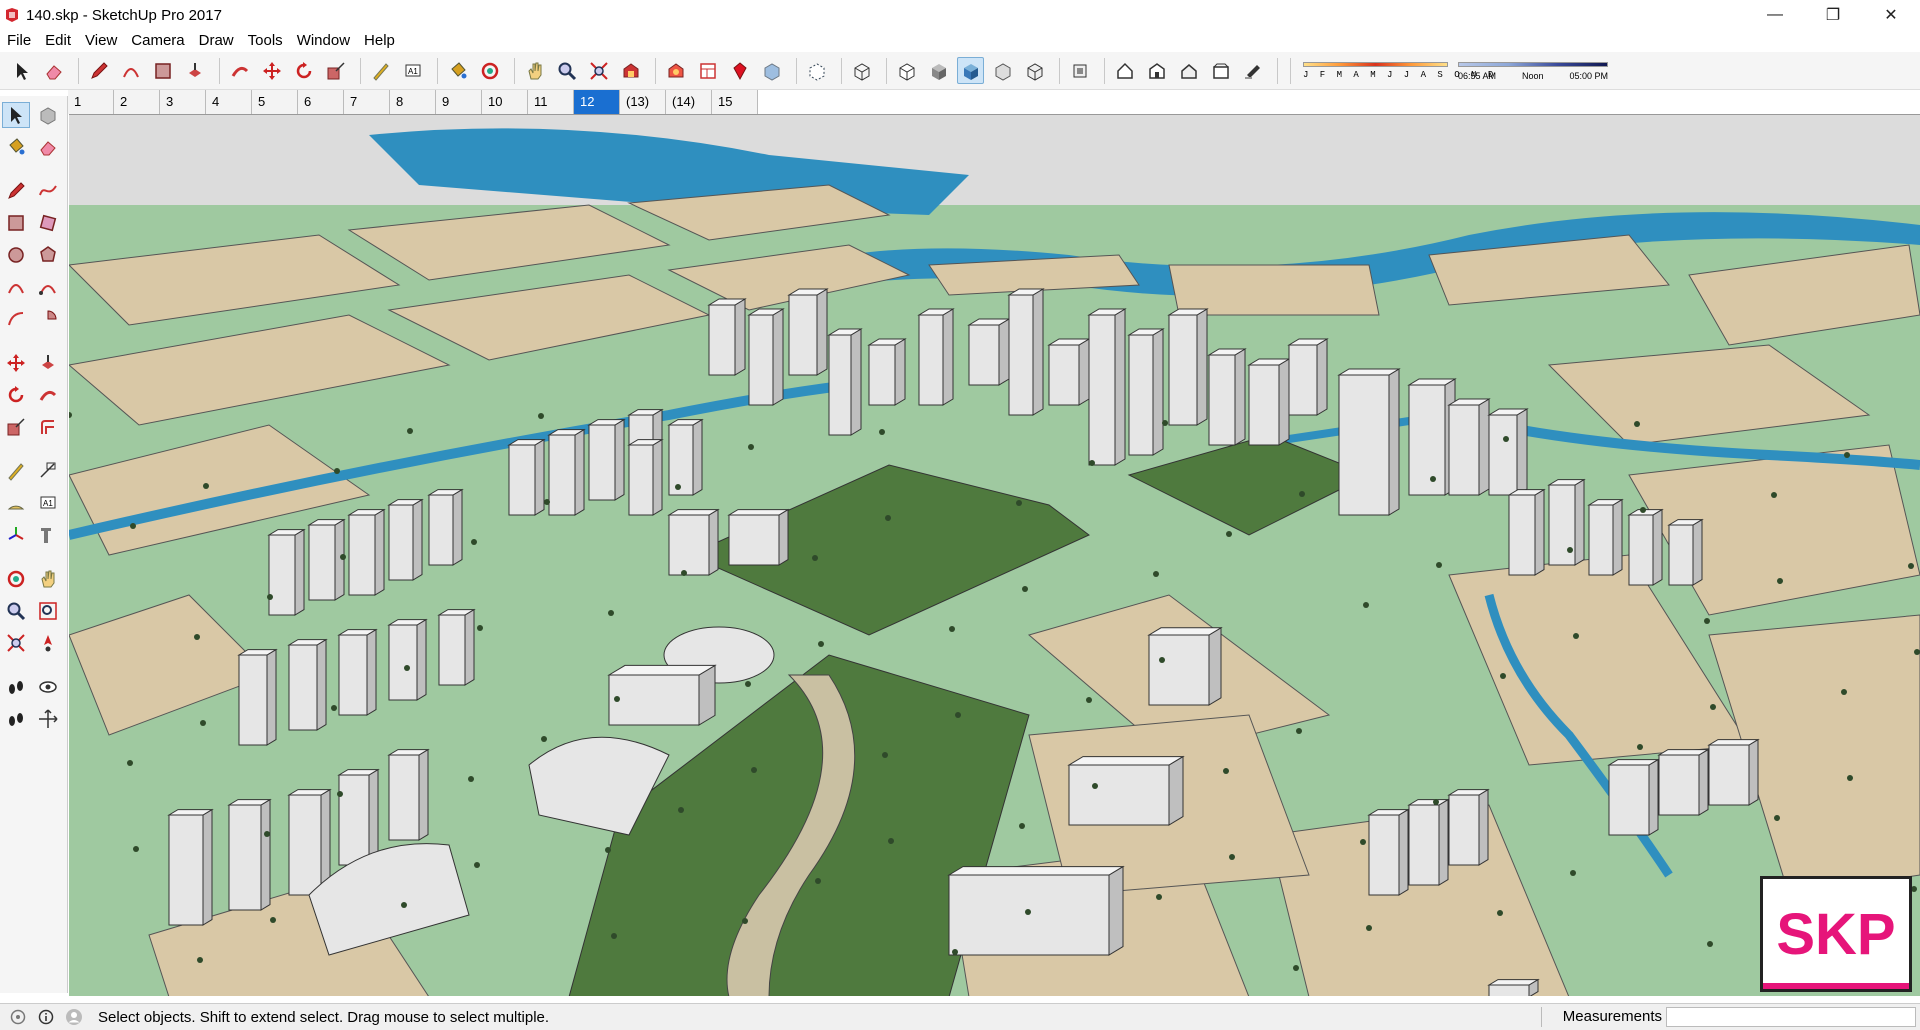 This screenshot has width=1920, height=1030. What do you see at coordinates (457, 70) in the screenshot?
I see `paint-bucket-tool-button` at bounding box center [457, 70].